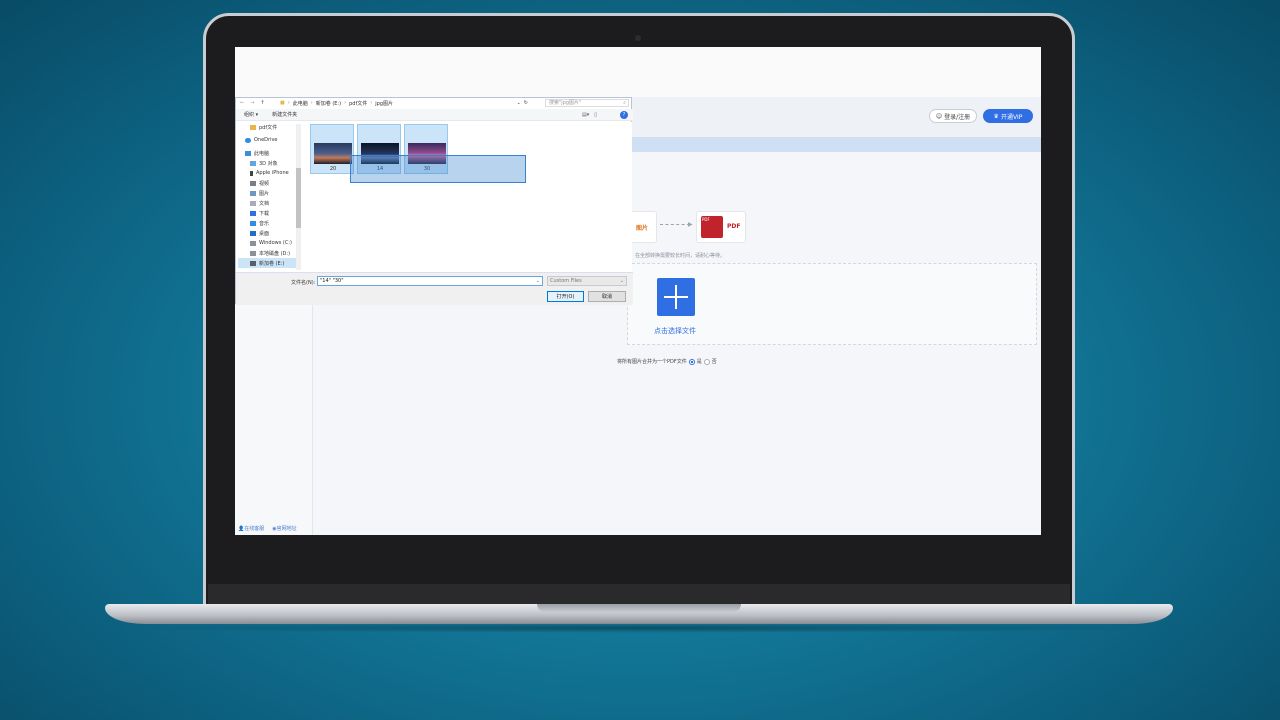 This screenshot has width=1280, height=720. What do you see at coordinates (253, 213) in the screenshot?
I see `download-icon` at bounding box center [253, 213].